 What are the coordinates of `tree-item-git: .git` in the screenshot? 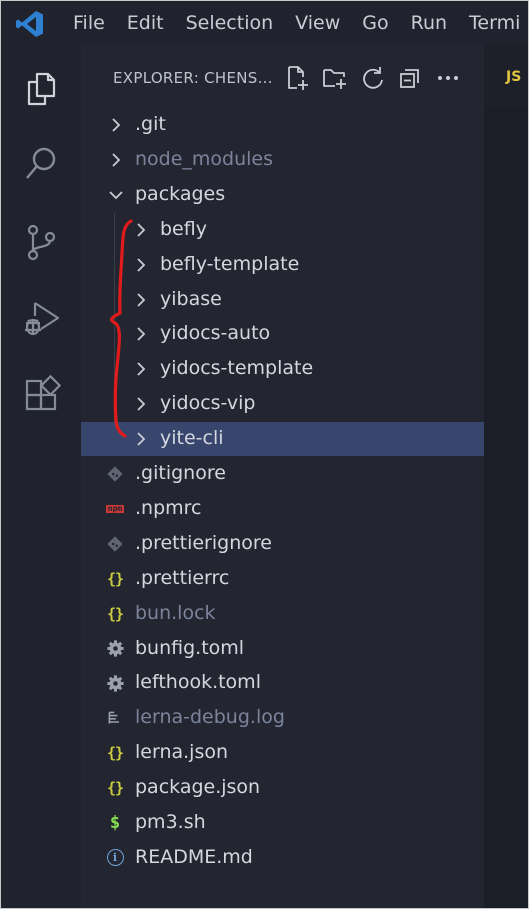 It's located at (282, 125).